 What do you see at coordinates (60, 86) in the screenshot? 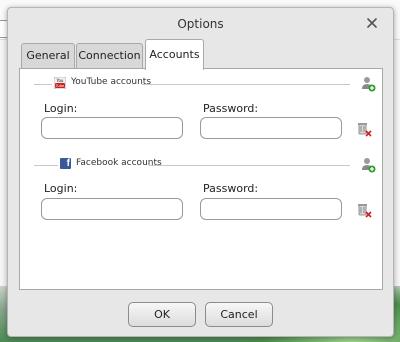
I see `svg-text: Tube` at bounding box center [60, 86].